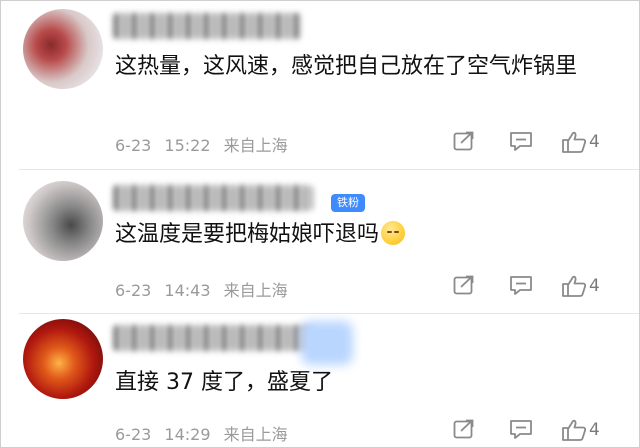  What do you see at coordinates (393, 233) in the screenshot?
I see `sleepy-face-icon` at bounding box center [393, 233].